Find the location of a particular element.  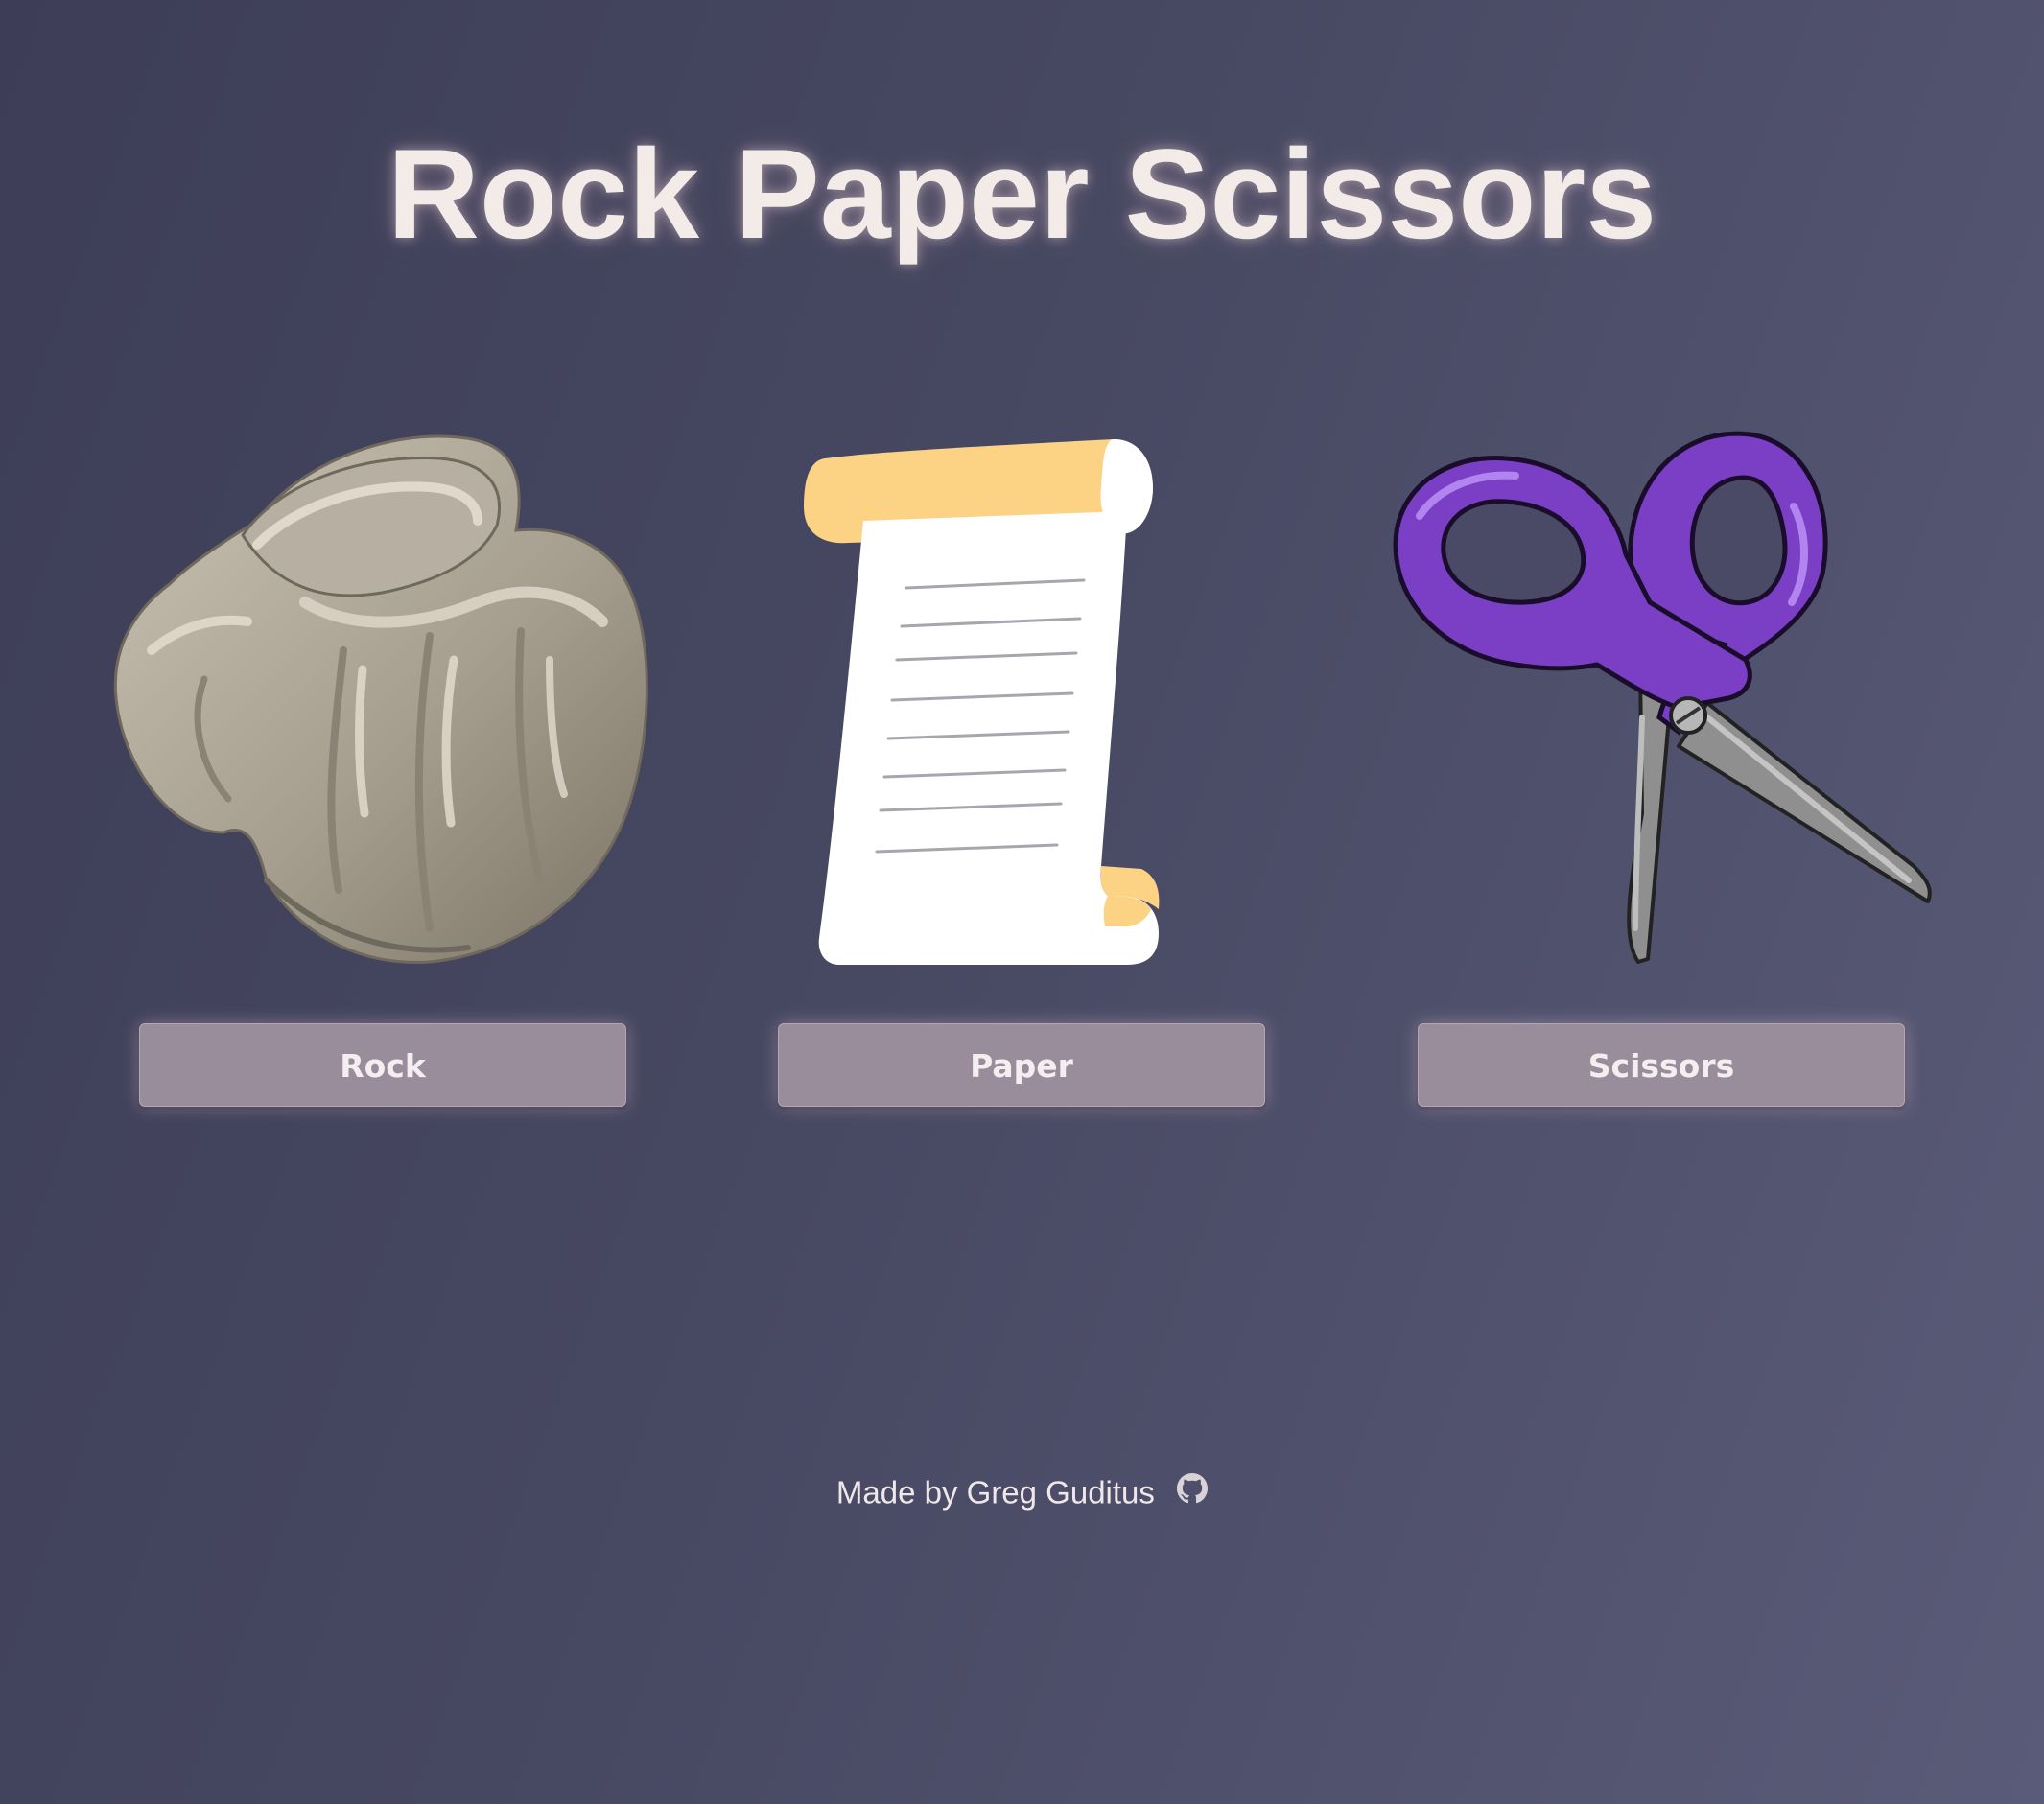

rock-button: Rock is located at coordinates (382, 1065).